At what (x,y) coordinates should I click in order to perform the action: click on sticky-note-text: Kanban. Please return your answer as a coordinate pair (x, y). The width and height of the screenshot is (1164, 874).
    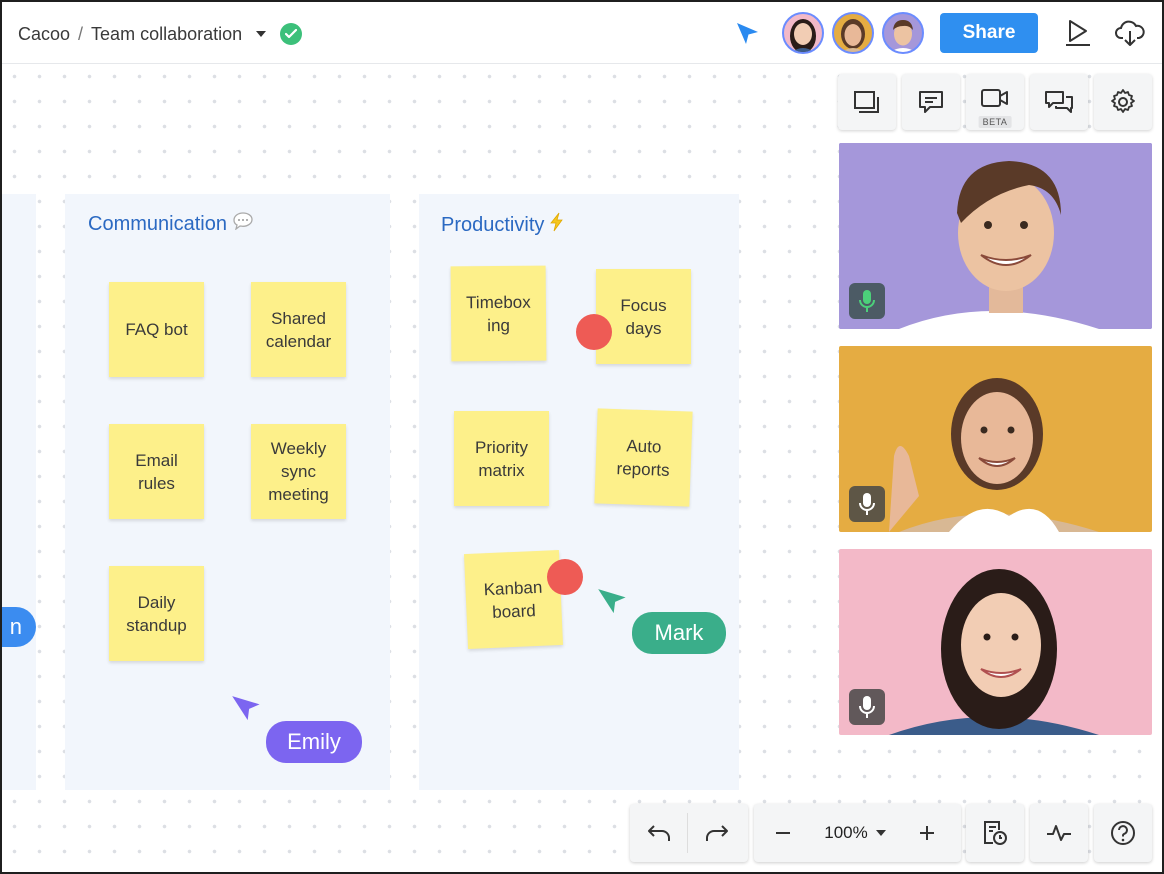
    Looking at the image, I should click on (513, 588).